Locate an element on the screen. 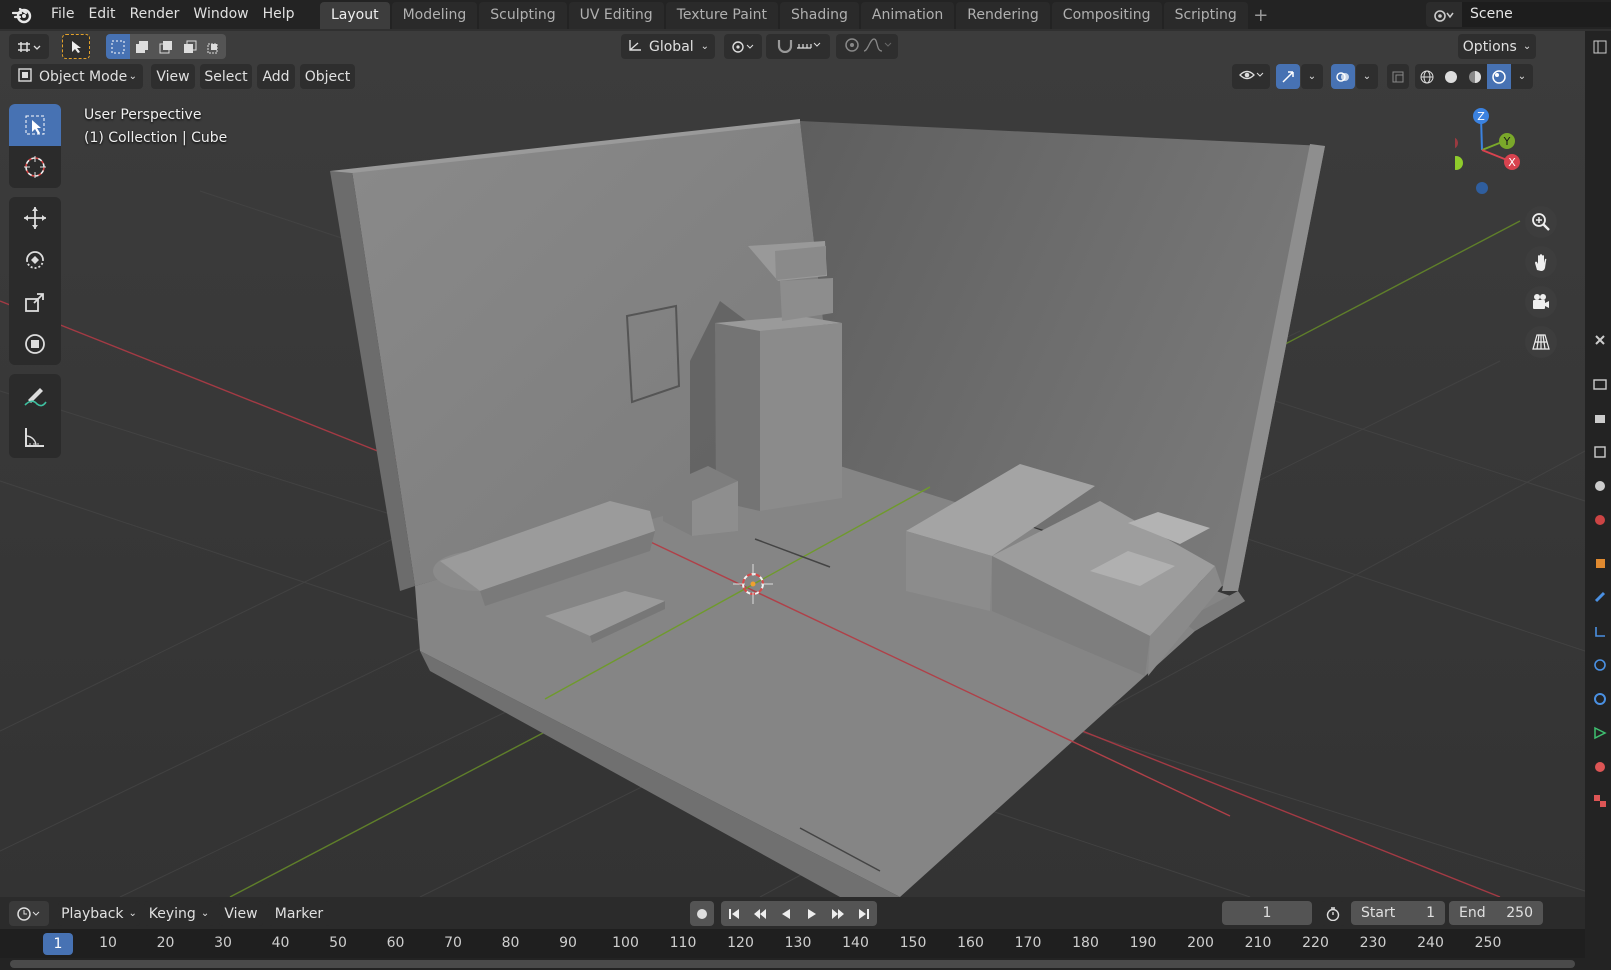  blender-logo-icon is located at coordinates (22, 14).